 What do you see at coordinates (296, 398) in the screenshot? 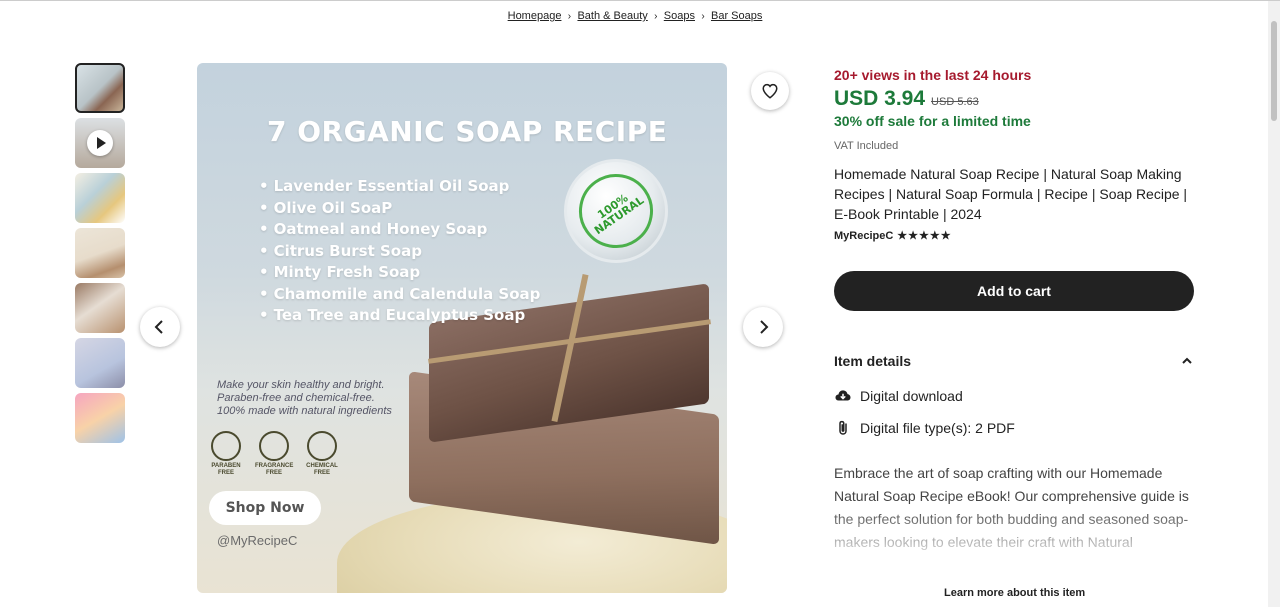
I see `tagline-line: Paraben-free and chemical-free.` at bounding box center [296, 398].